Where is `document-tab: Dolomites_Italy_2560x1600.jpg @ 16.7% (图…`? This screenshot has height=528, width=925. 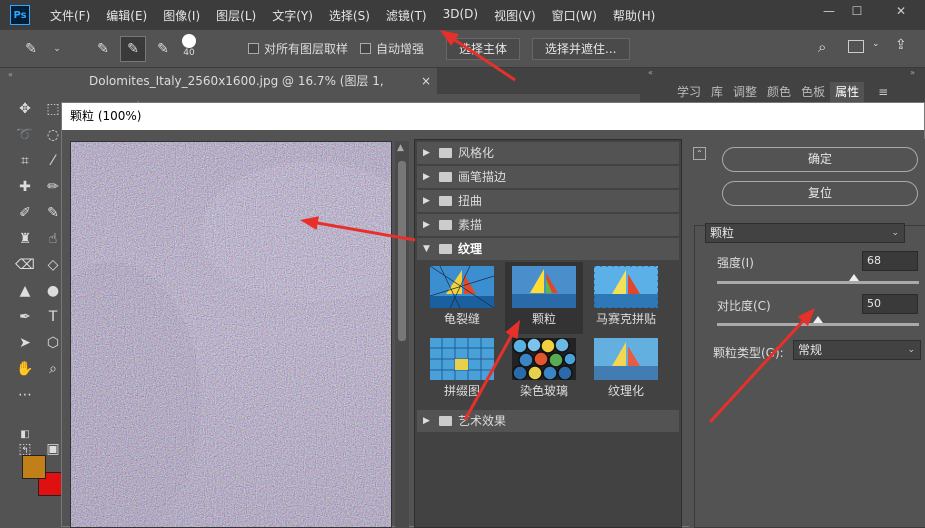
document-tab: Dolomites_Italy_2560x1600.jpg @ 16.7% (图… is located at coordinates (257, 91).